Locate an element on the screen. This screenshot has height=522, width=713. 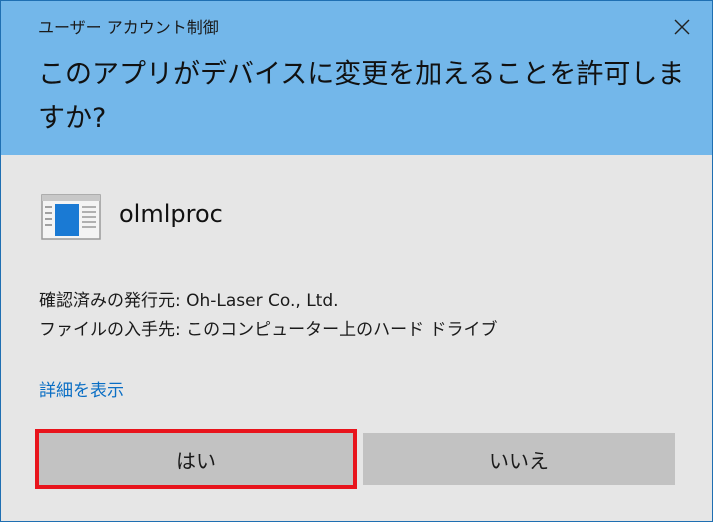
publisher-info: 確認済みの発行元: Oh-Laser Co., Ltd. is located at coordinates (189, 301).